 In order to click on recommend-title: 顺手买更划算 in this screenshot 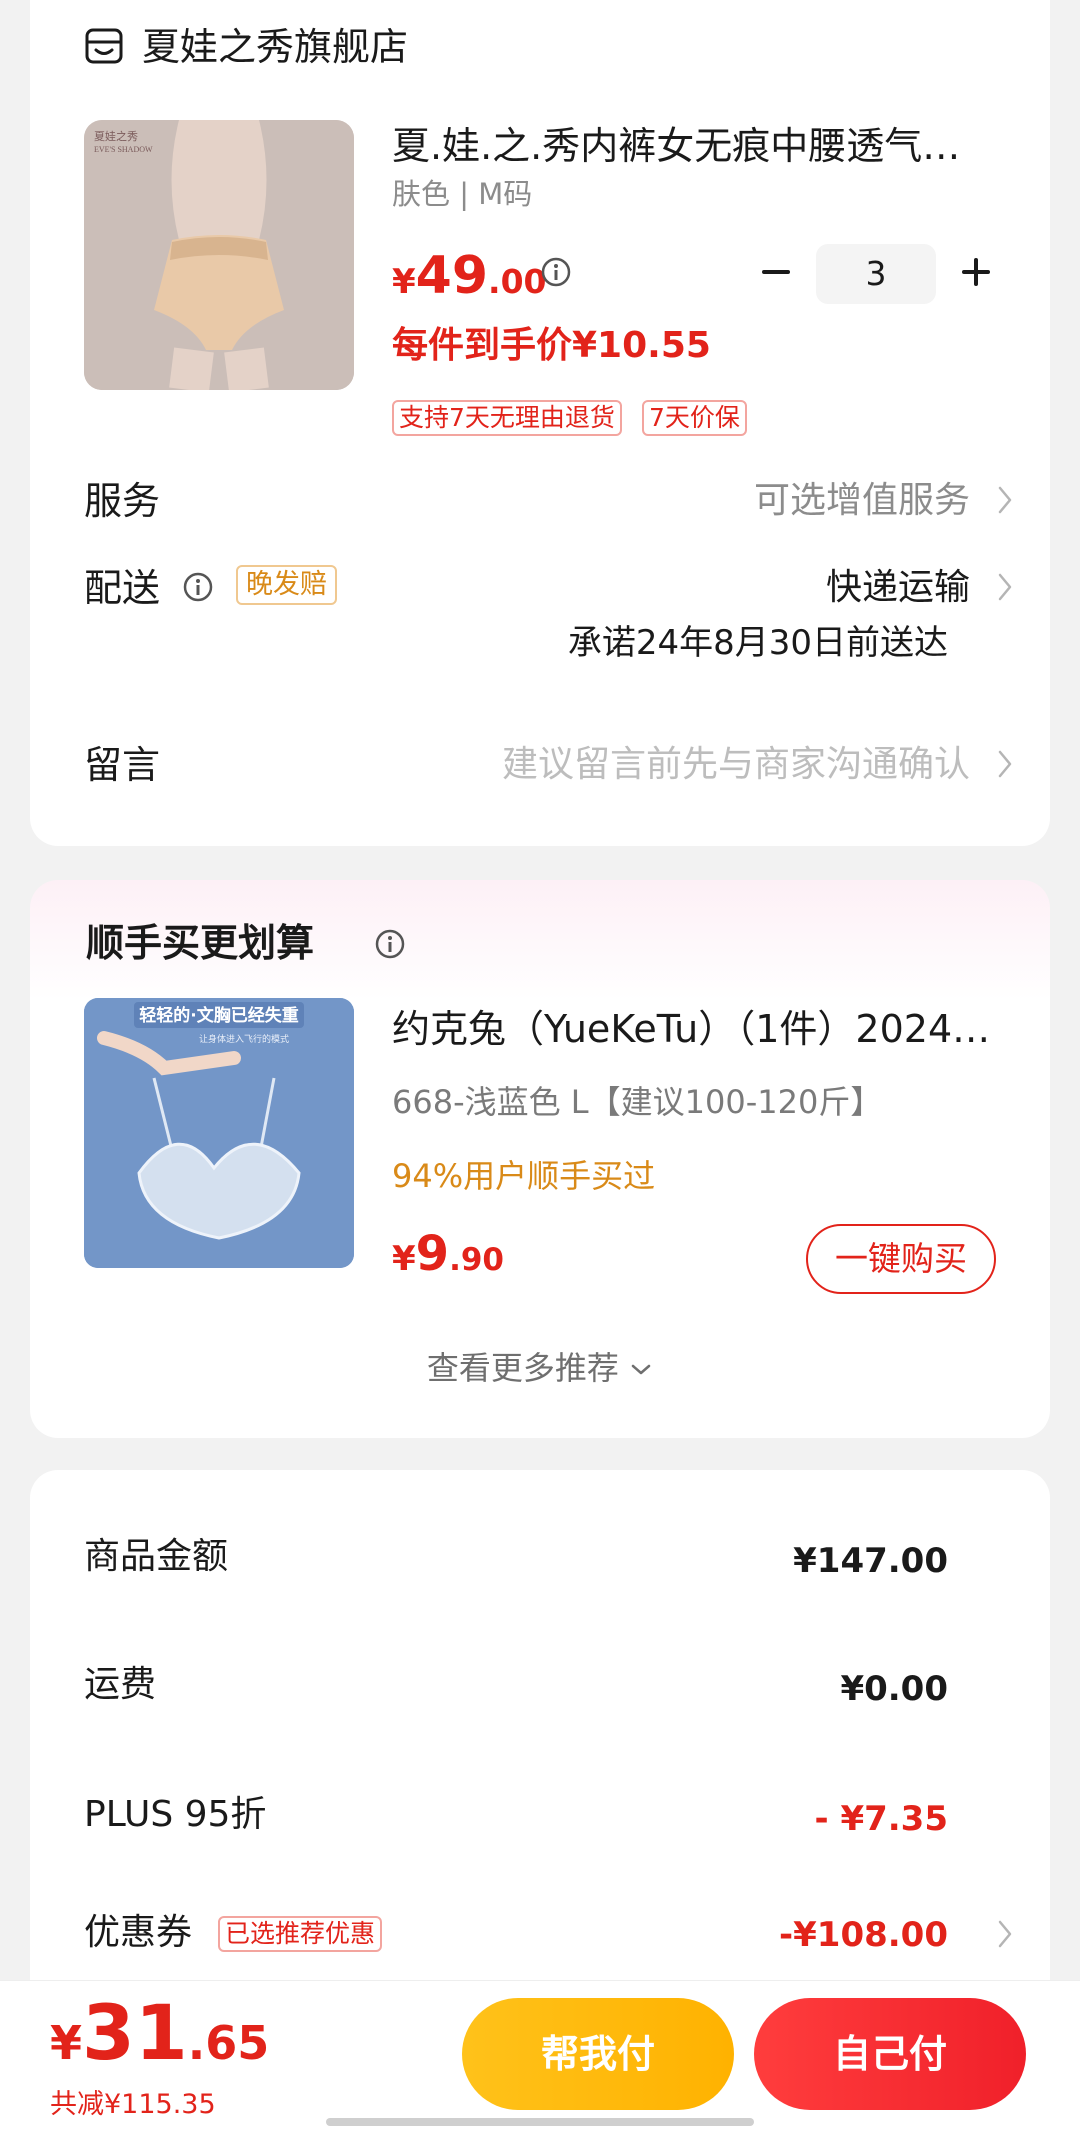, I will do `click(200, 943)`.